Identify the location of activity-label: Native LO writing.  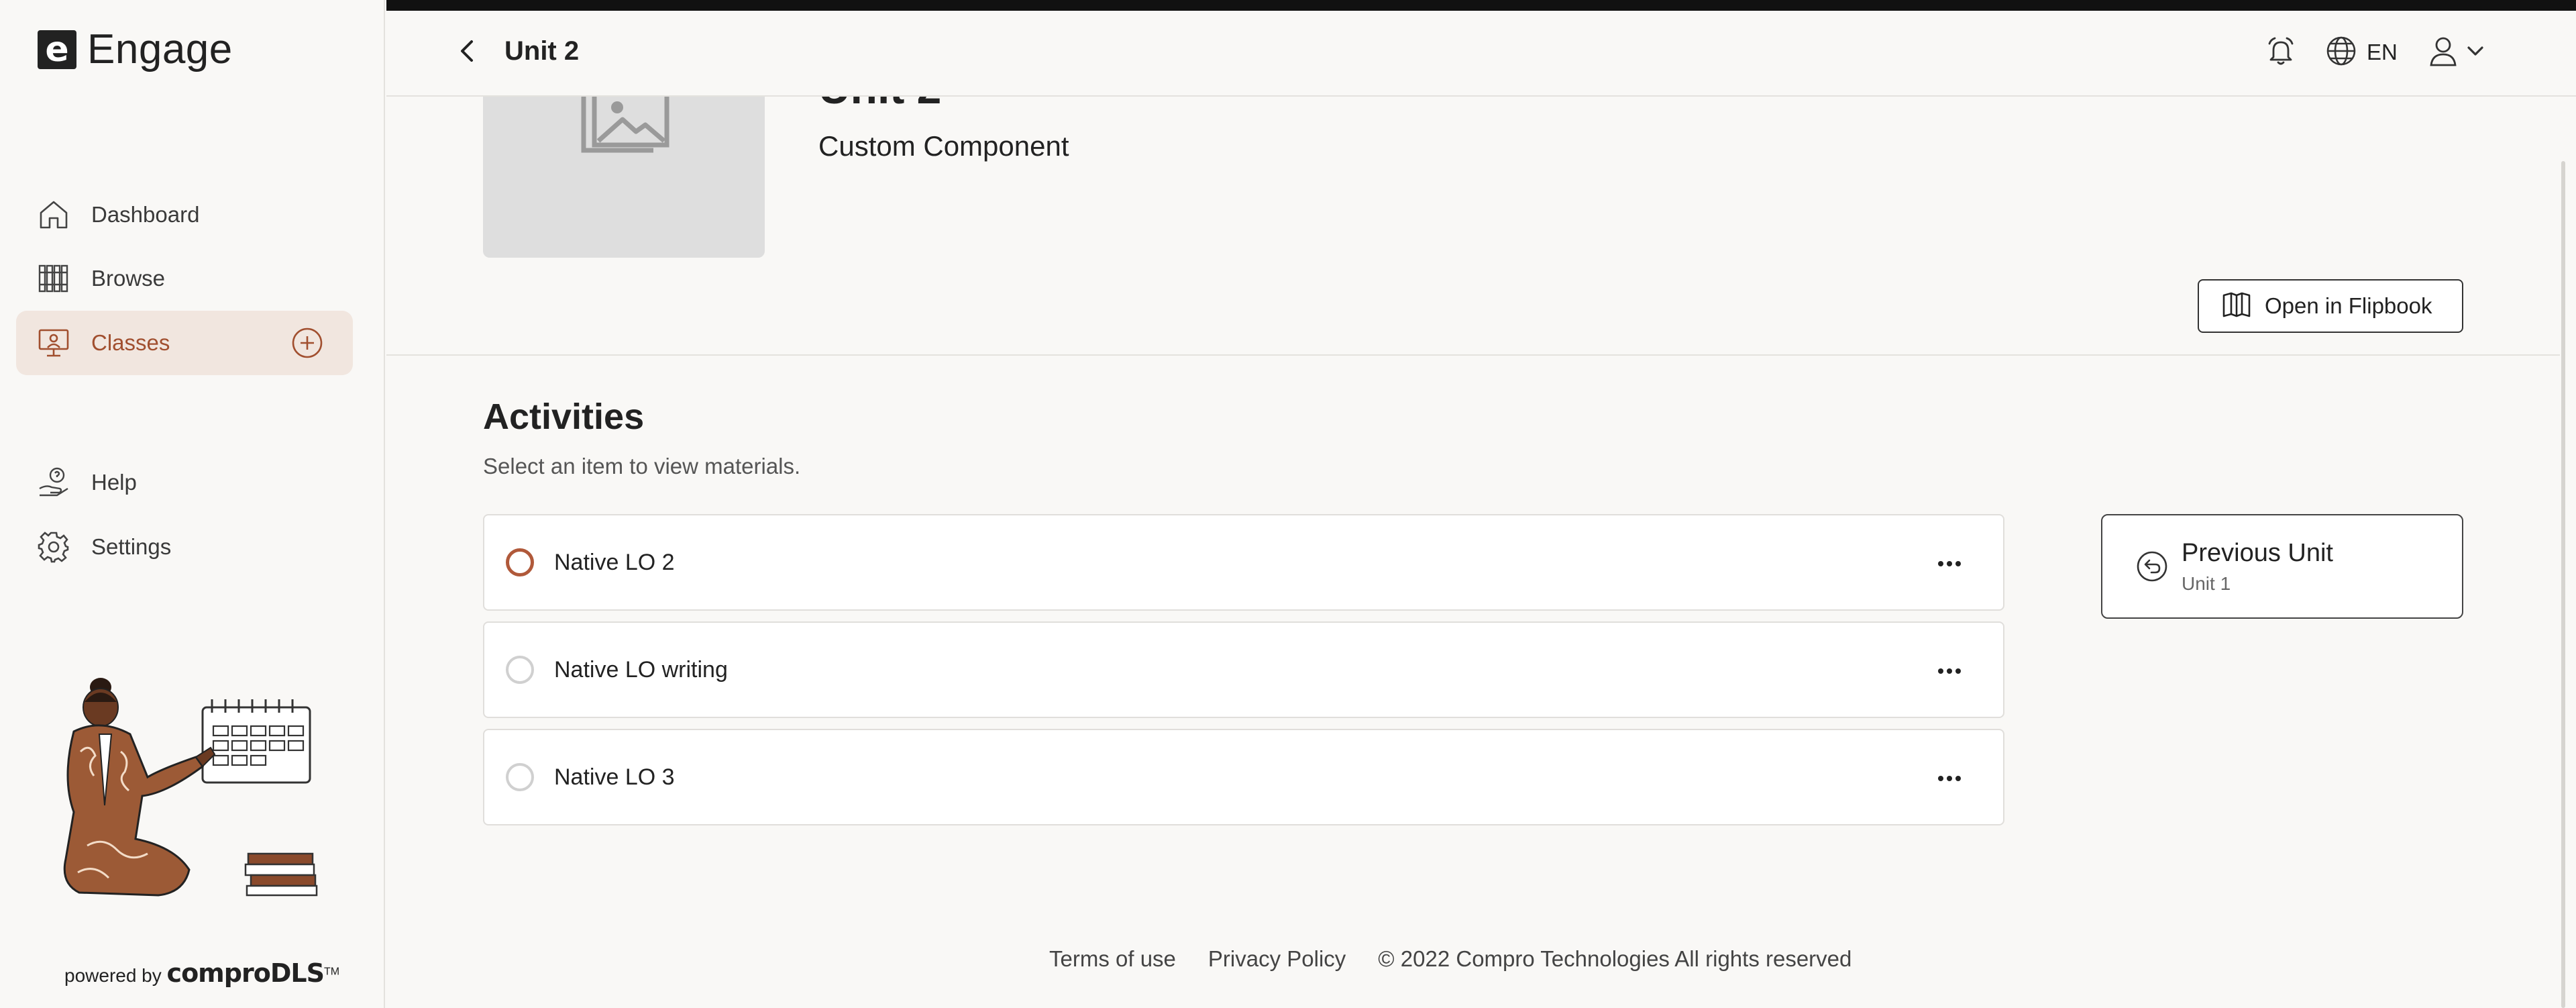
(641, 669).